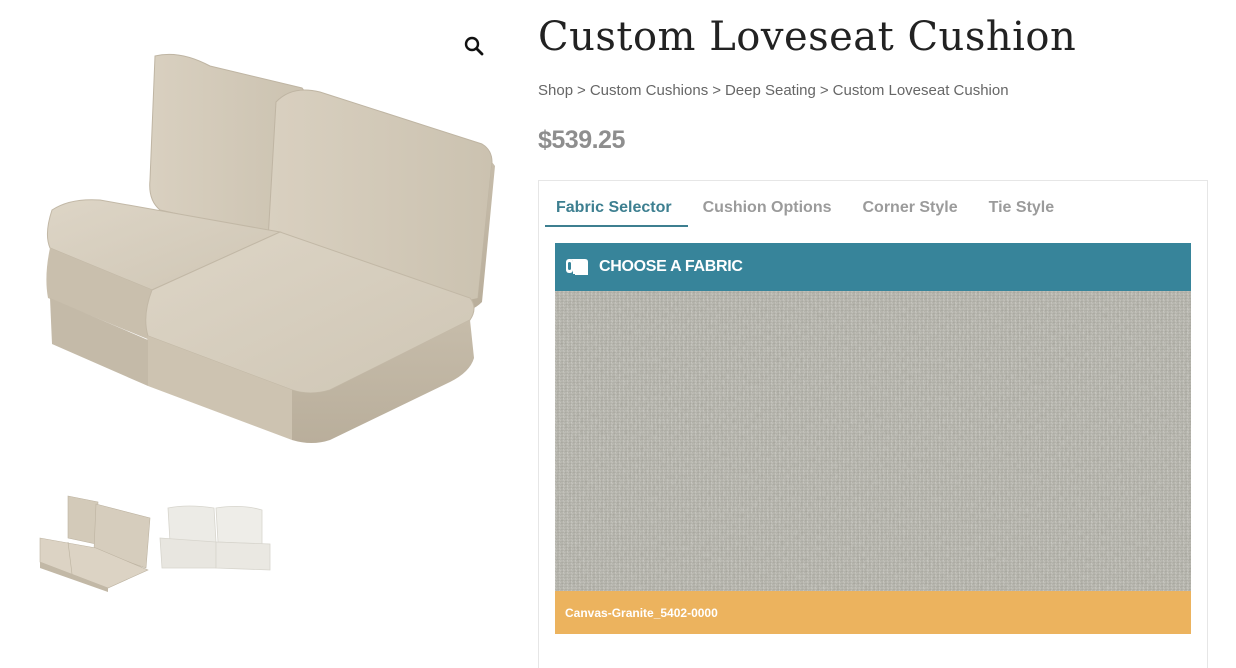 This screenshot has height=668, width=1236. I want to click on tab-tie-style: Tie Style, so click(1024, 210).